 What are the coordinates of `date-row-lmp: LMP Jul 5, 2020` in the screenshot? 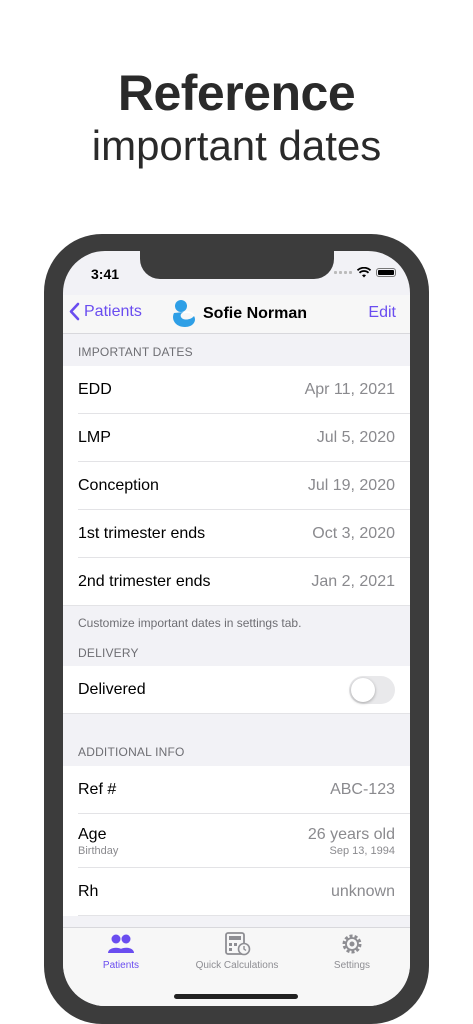 It's located at (236, 438).